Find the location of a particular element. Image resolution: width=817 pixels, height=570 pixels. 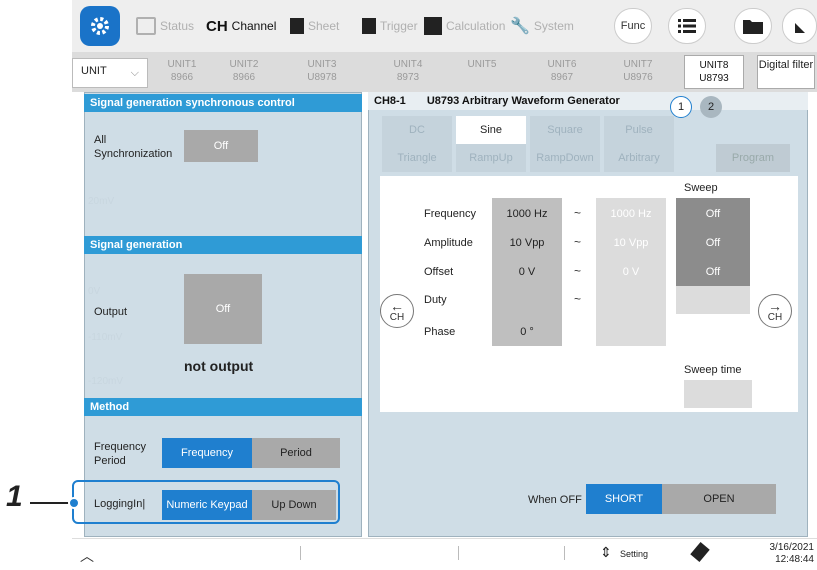

bg-value: -110mV is located at coordinates (105, 337).